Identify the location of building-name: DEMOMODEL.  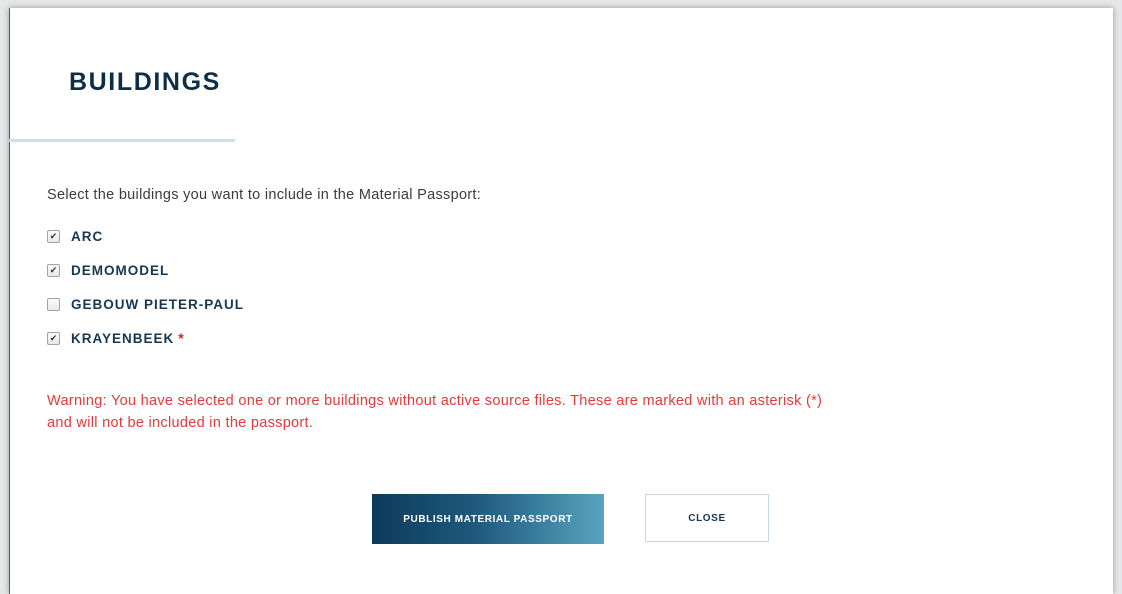
(120, 270).